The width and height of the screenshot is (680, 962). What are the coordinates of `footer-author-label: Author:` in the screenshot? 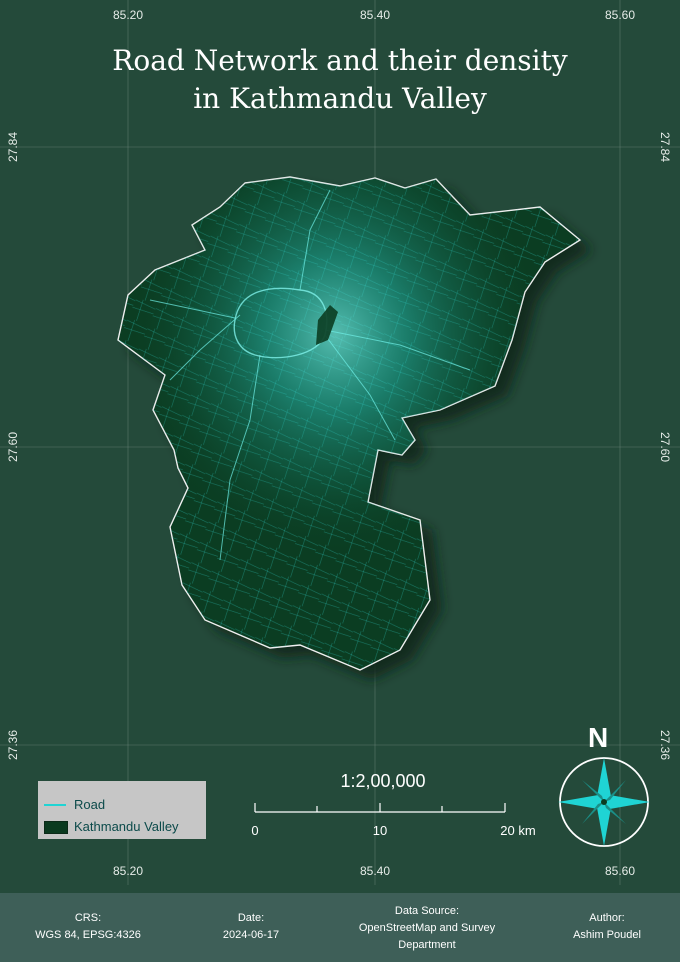 It's located at (607, 918).